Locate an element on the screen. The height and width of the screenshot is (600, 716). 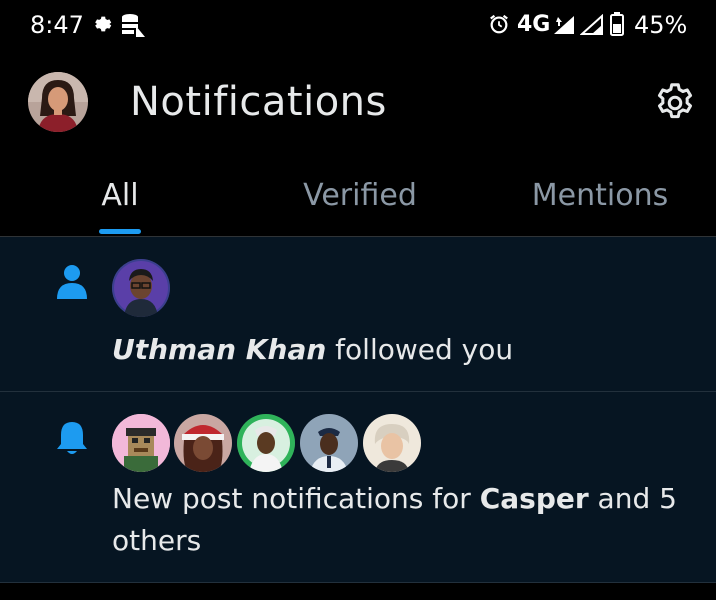
notification-text: Uthman Khan followed you is located at coordinates (402, 350).